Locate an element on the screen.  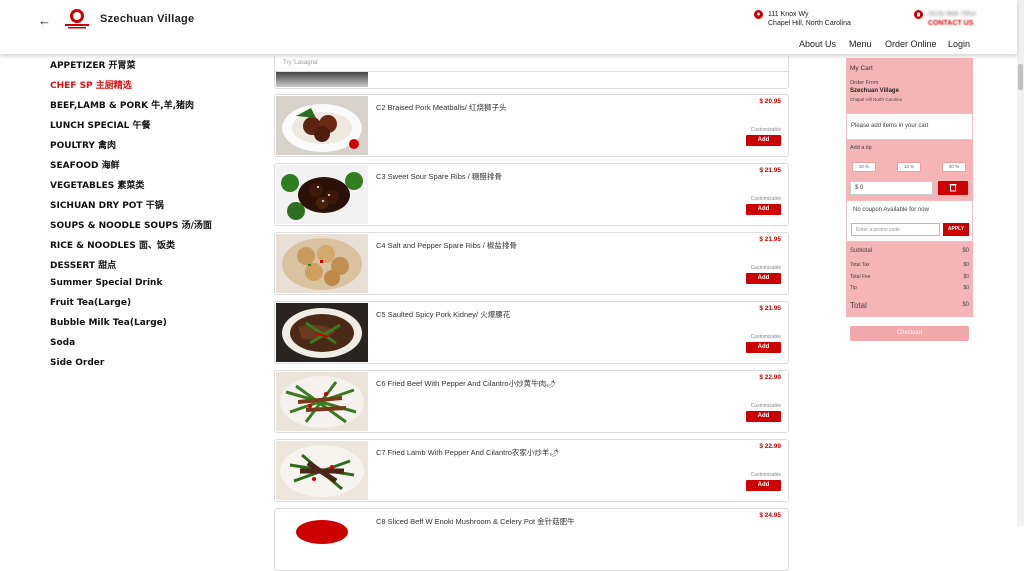
tip-row: Tip $0 is located at coordinates (909, 288).